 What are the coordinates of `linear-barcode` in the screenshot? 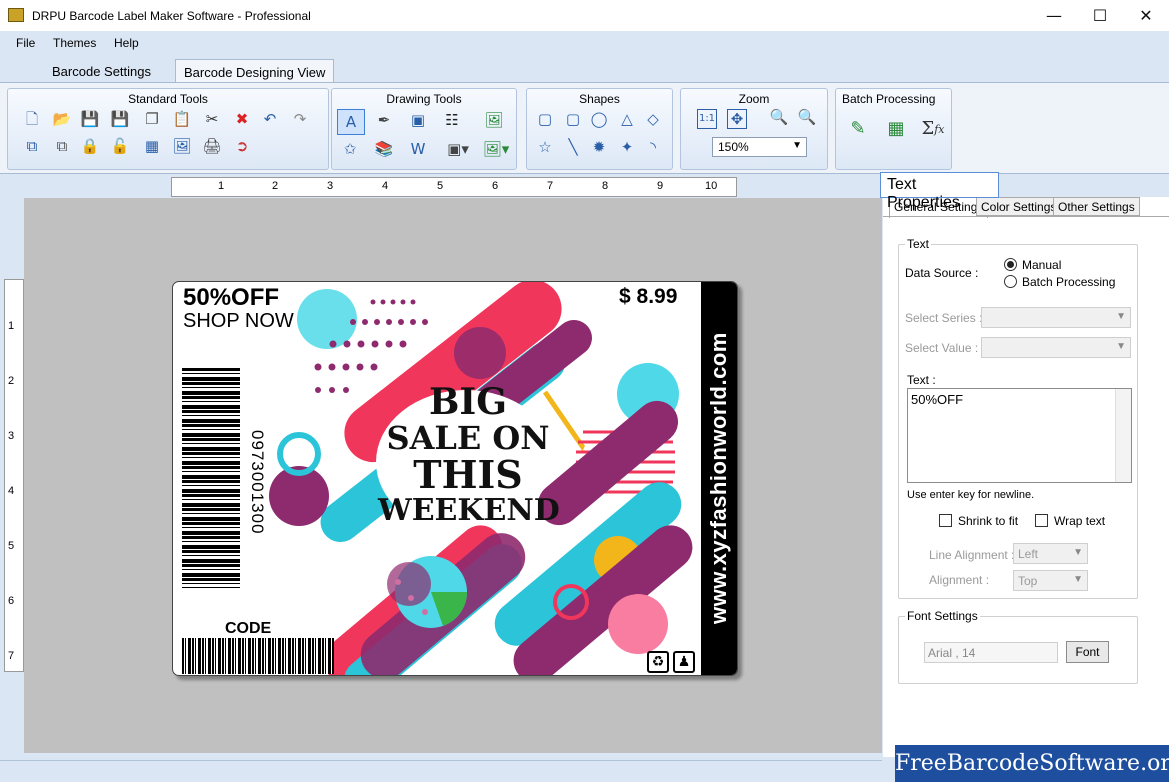 It's located at (211, 478).